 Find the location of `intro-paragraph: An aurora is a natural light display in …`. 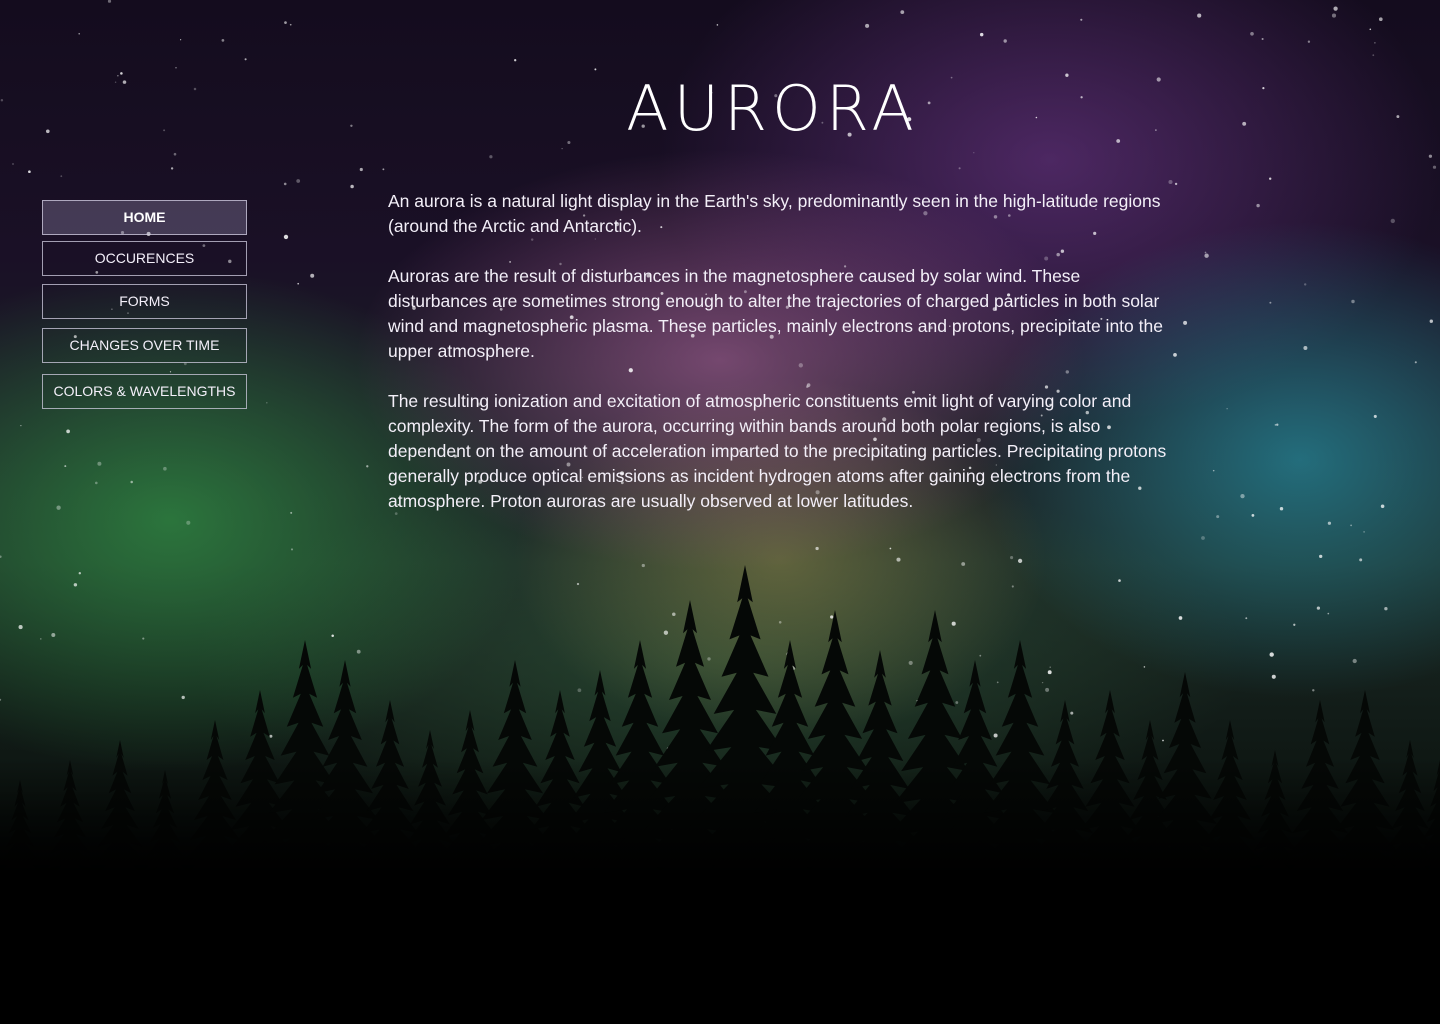

intro-paragraph: An aurora is a natural light display in … is located at coordinates (774, 213).